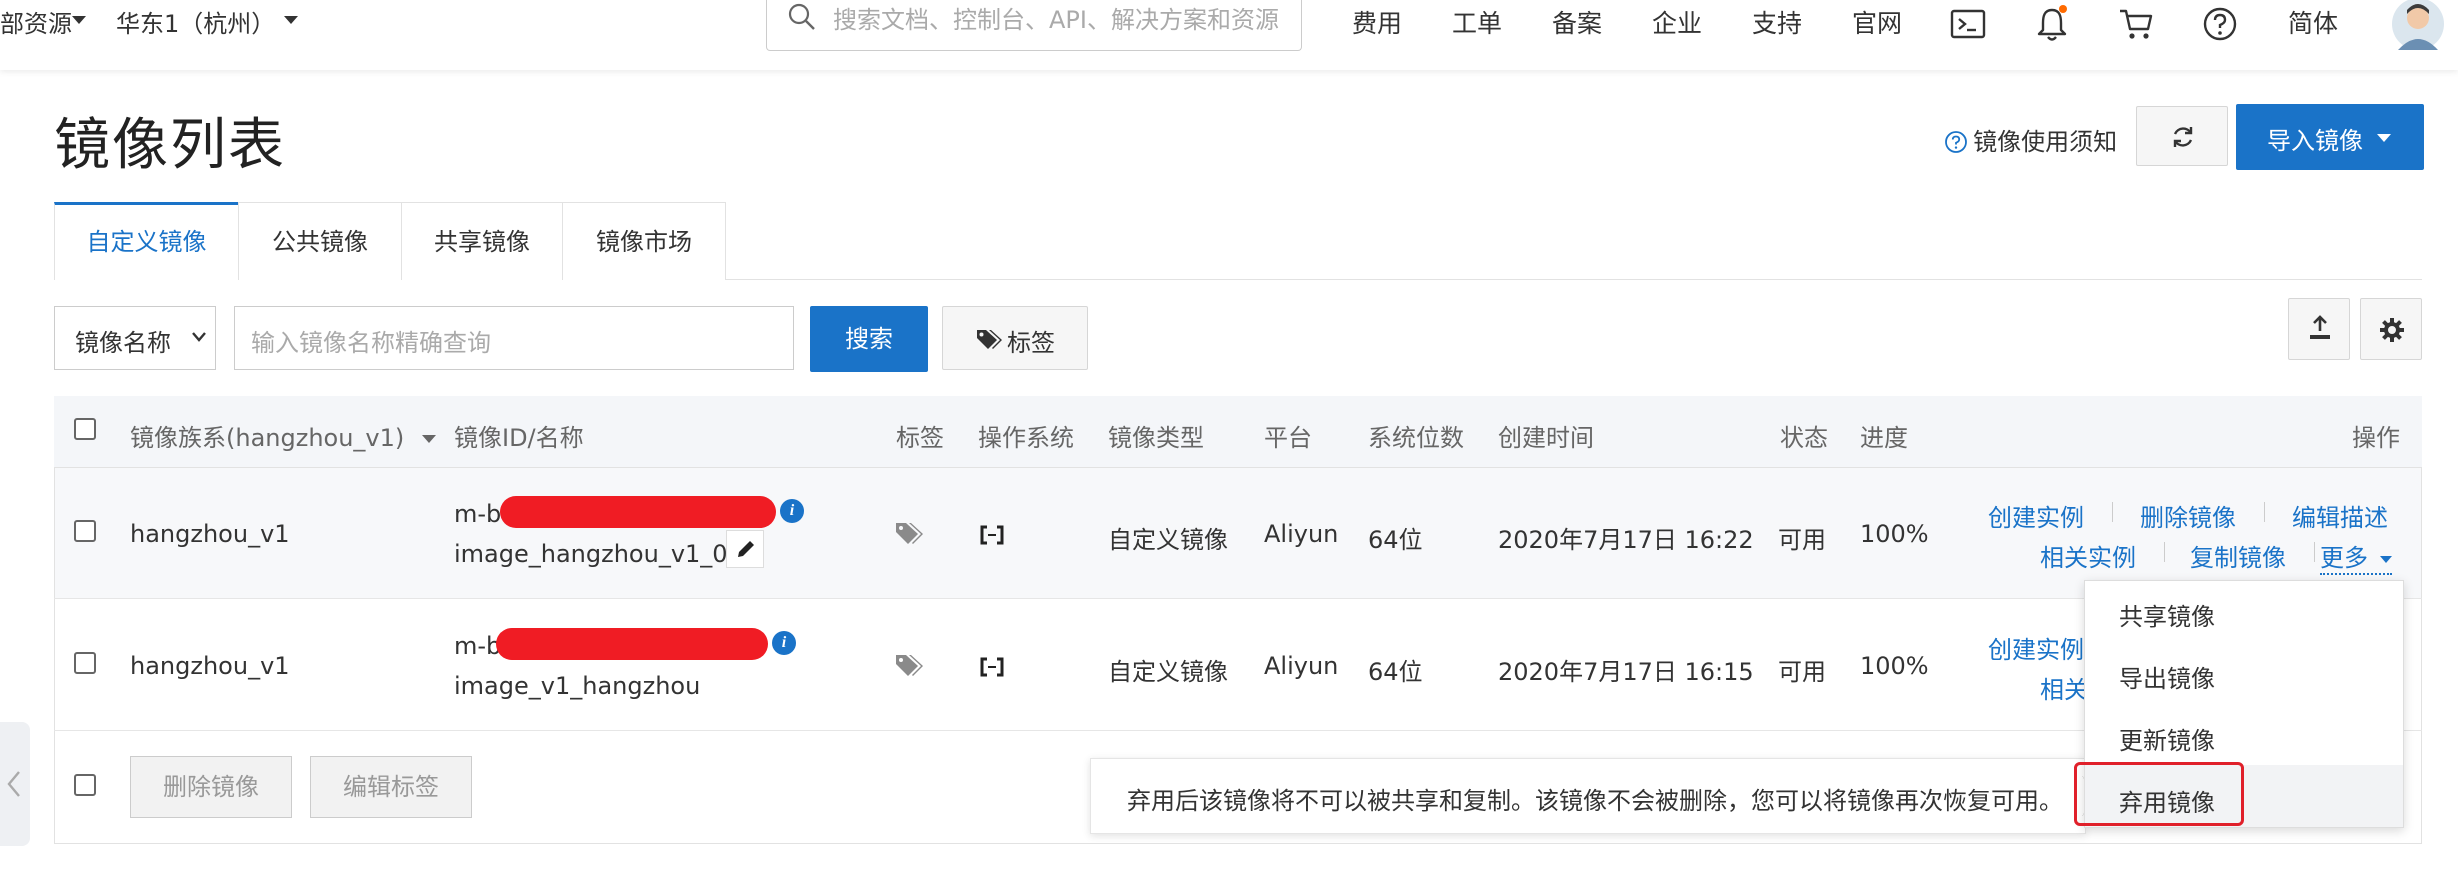 The height and width of the screenshot is (878, 2458). I want to click on column-status: 状态, so click(1804, 438).